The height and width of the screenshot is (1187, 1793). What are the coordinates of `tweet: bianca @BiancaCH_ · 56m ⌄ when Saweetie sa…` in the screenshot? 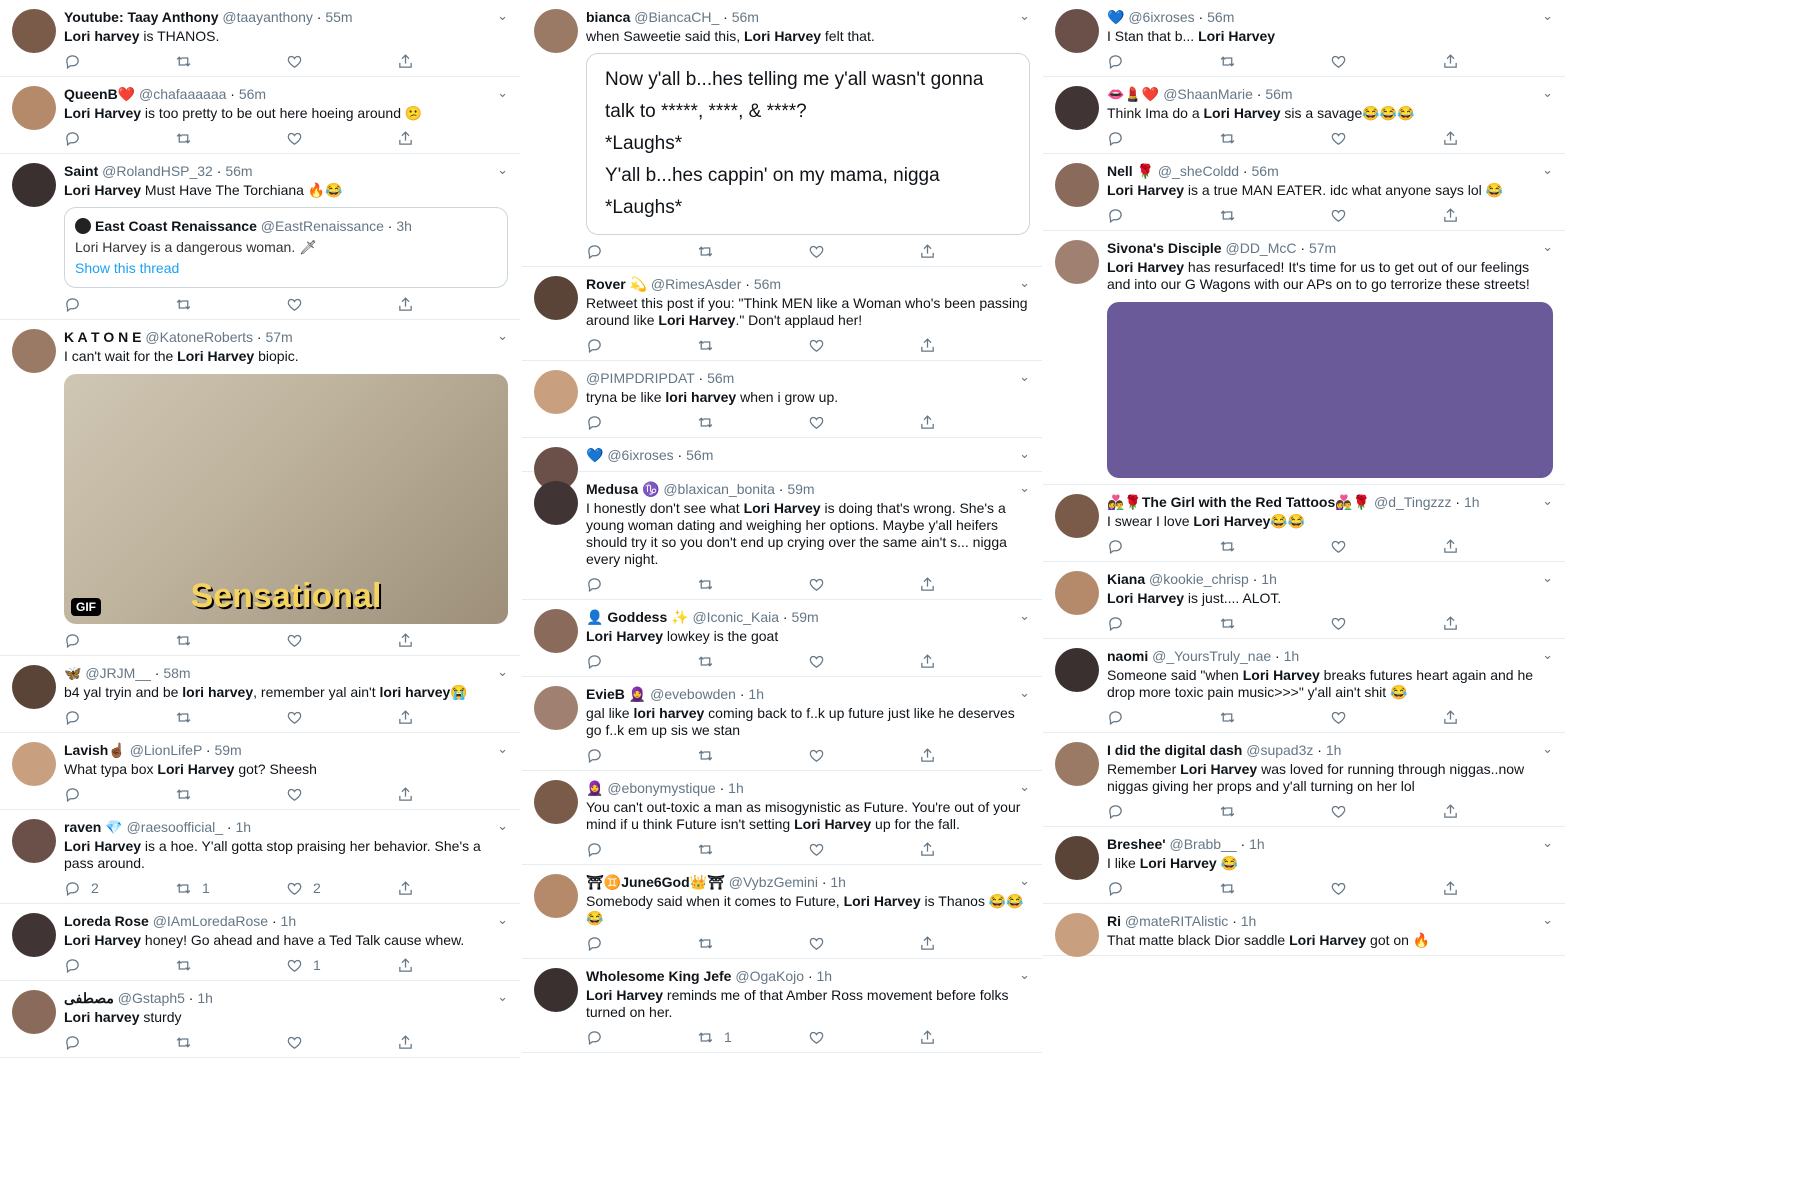 It's located at (782, 133).